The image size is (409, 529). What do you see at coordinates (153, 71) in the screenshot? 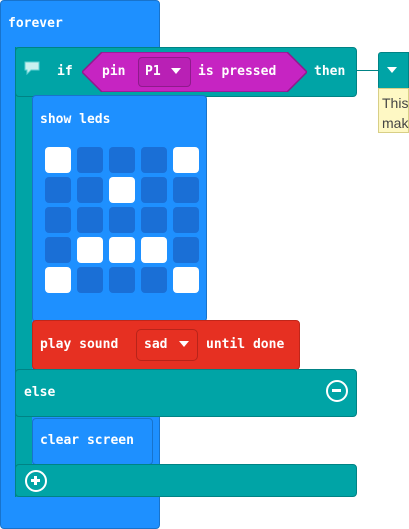
I see `pin-value: P1` at bounding box center [153, 71].